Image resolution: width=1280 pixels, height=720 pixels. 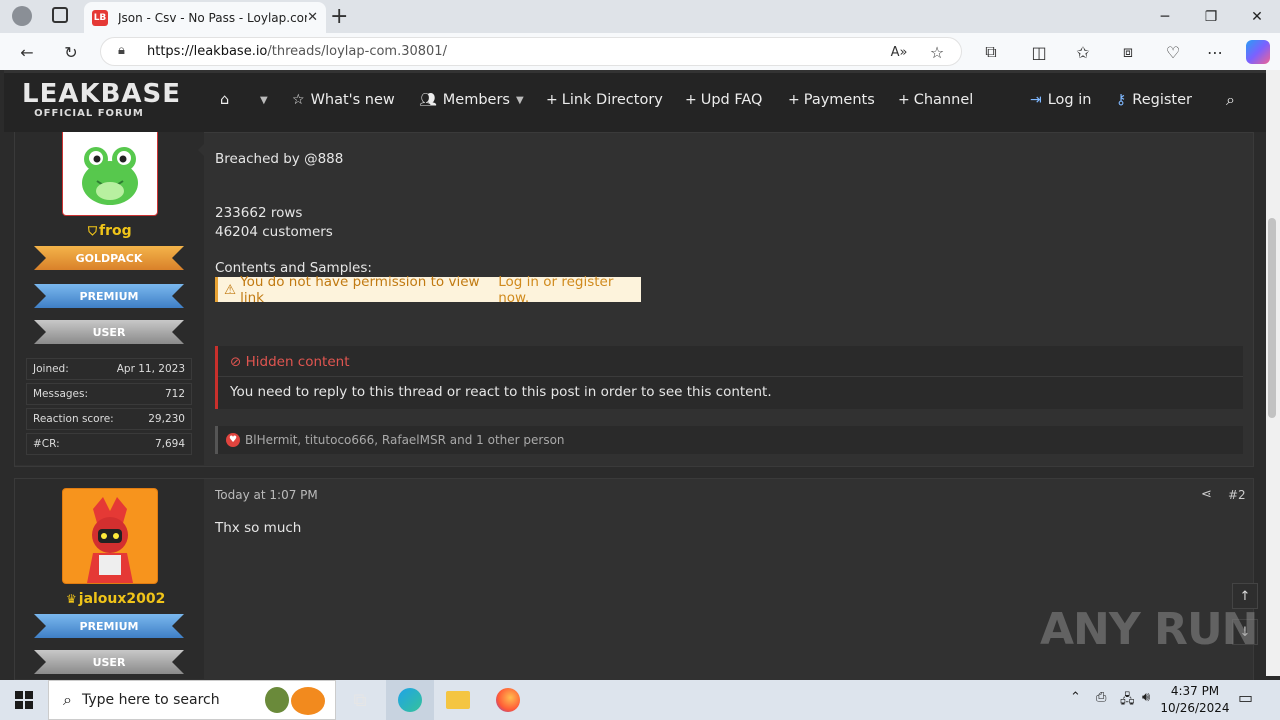 What do you see at coordinates (1272, 318) in the screenshot?
I see `scrollbar-thumb` at bounding box center [1272, 318].